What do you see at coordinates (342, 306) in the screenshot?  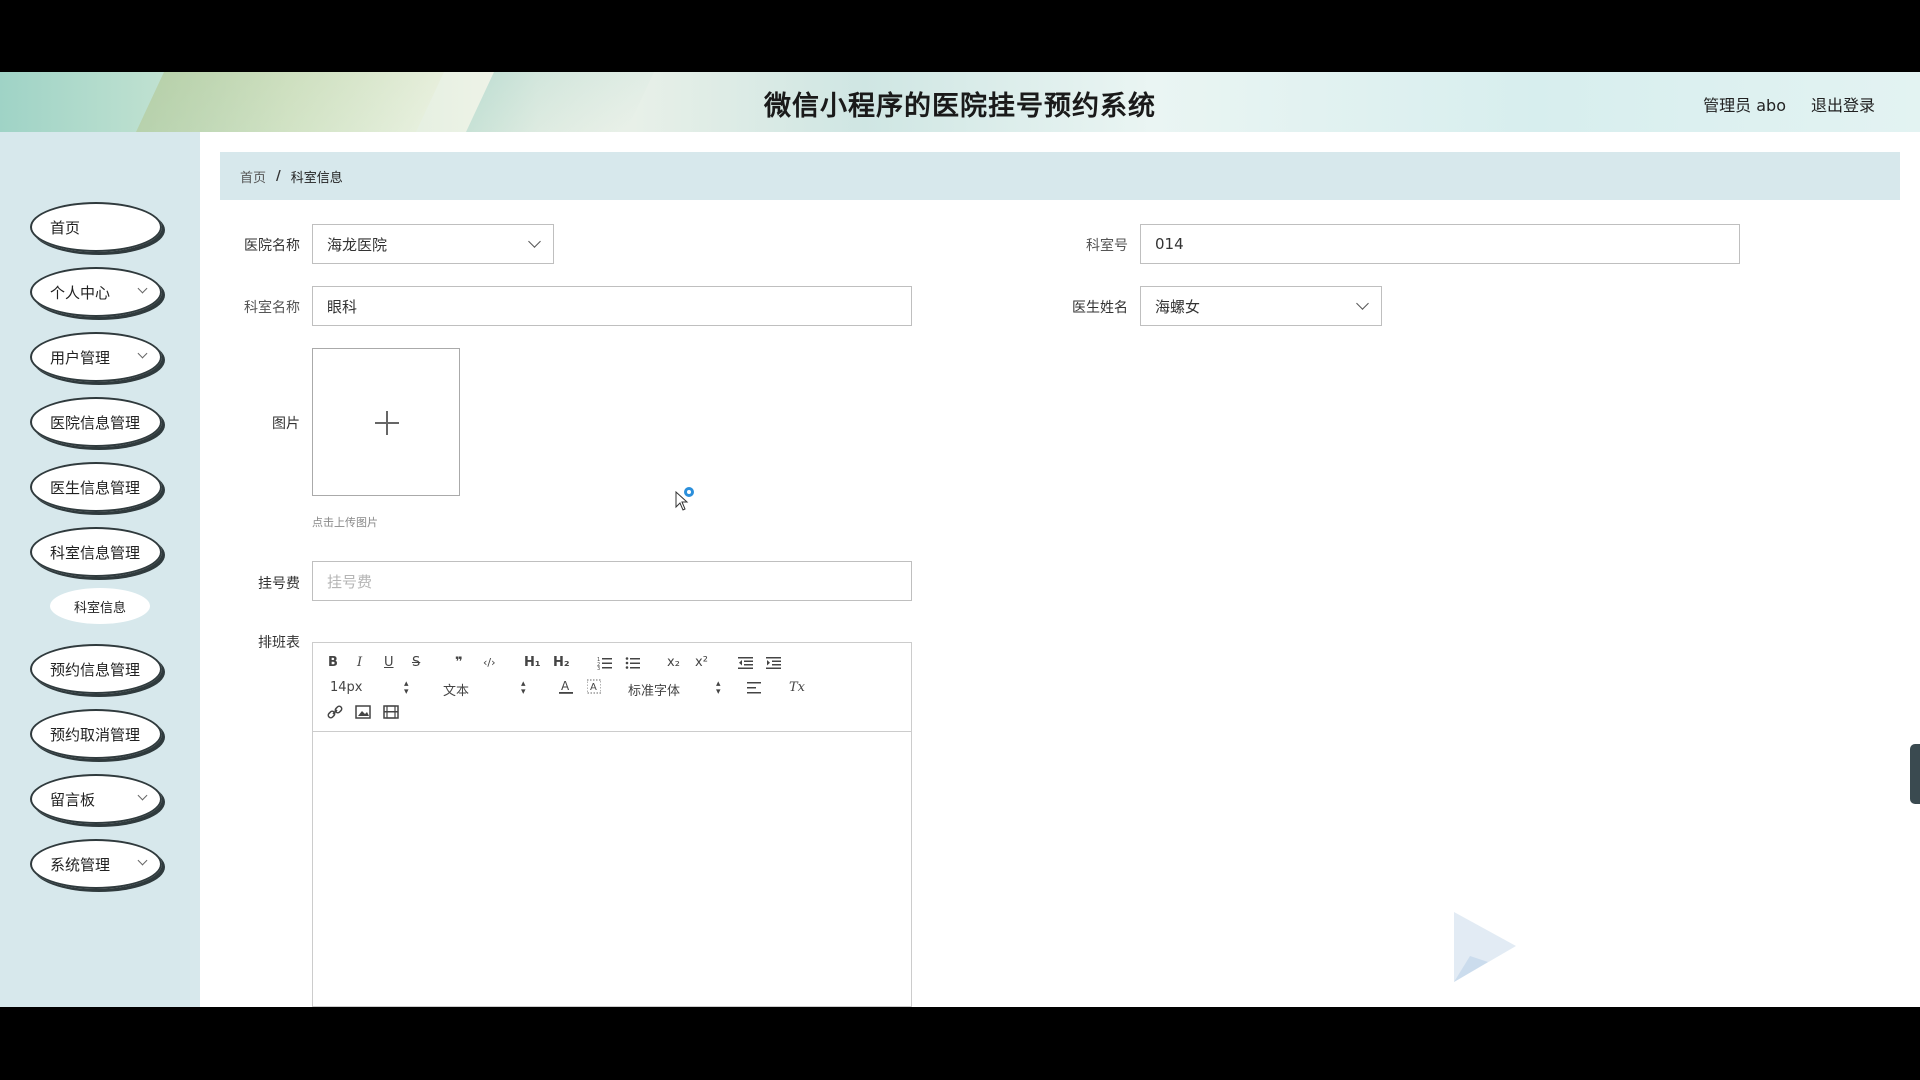 I see `dept-name-value: 眼科` at bounding box center [342, 306].